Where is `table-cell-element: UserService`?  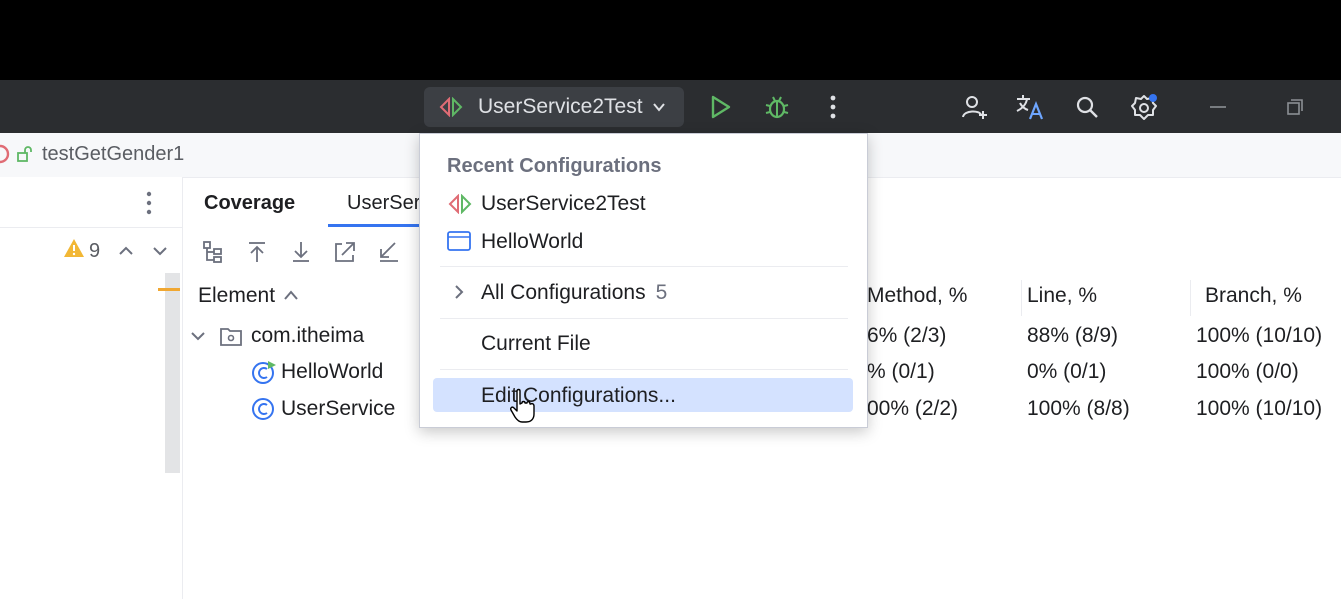
table-cell-element: UserService is located at coordinates (338, 409).